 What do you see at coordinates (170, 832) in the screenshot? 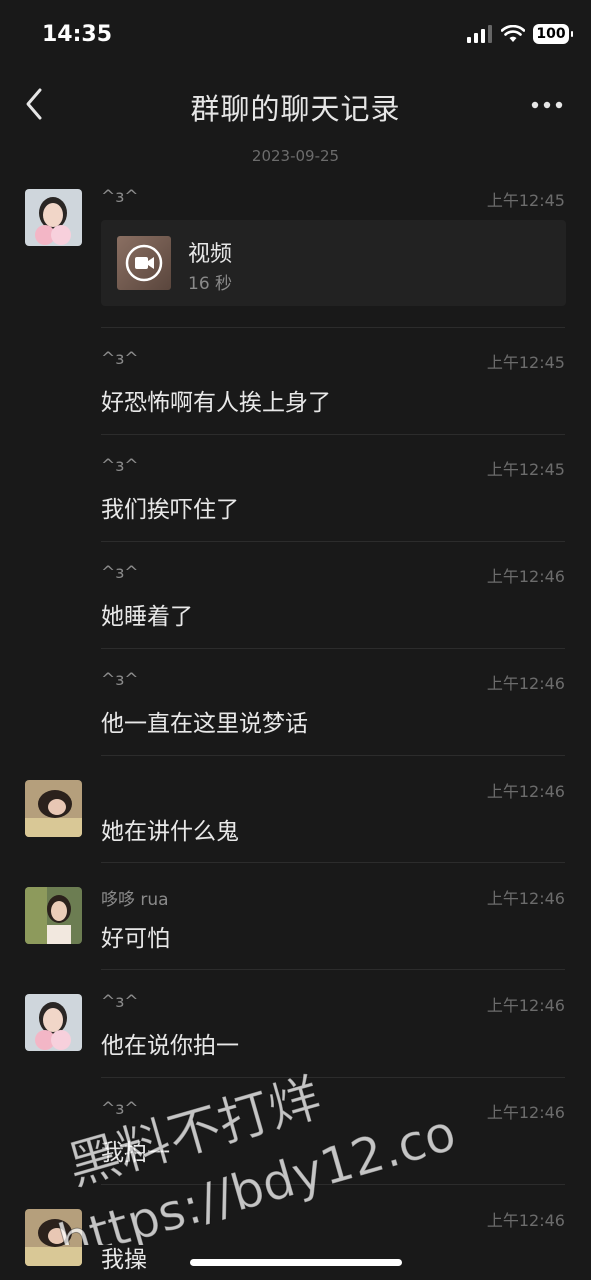
I see `message-text: 她在讲什么鬼` at bounding box center [170, 832].